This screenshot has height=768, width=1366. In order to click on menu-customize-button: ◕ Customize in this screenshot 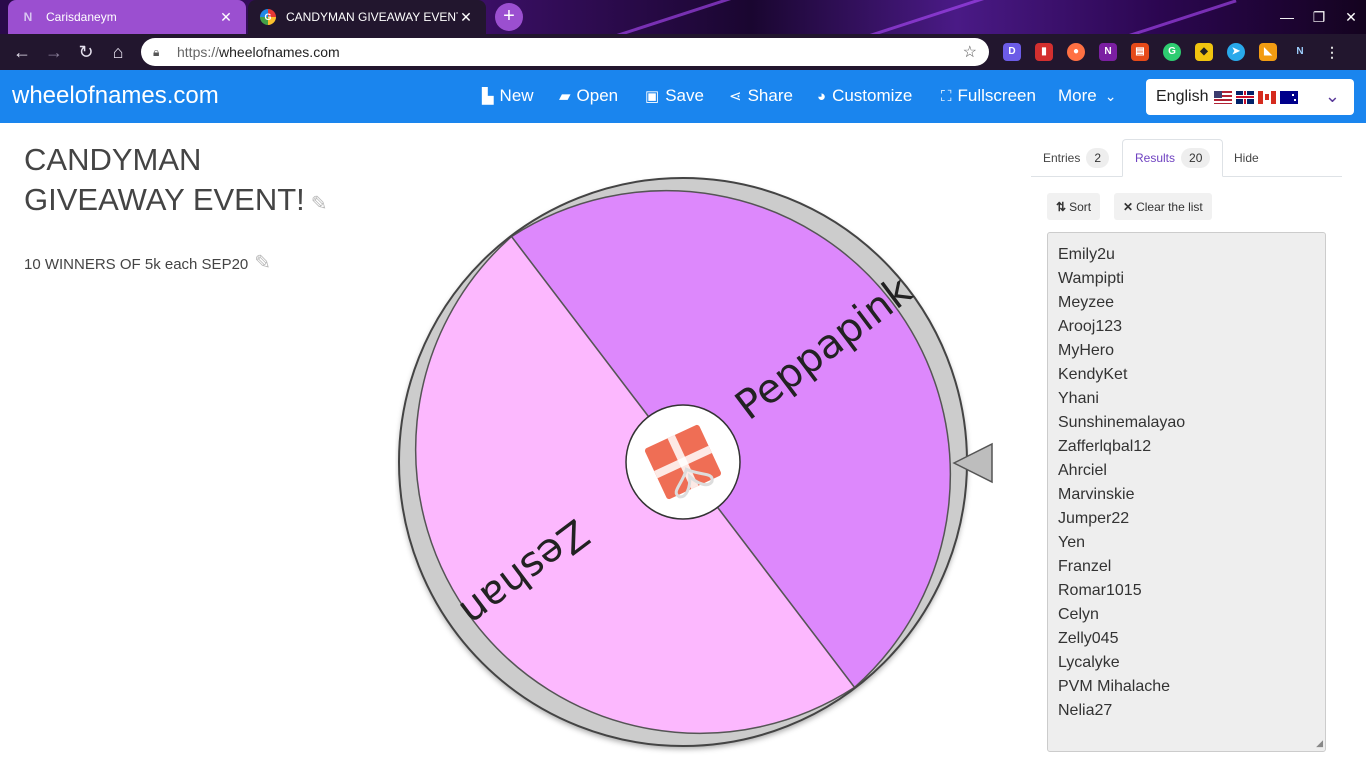, I will do `click(864, 96)`.